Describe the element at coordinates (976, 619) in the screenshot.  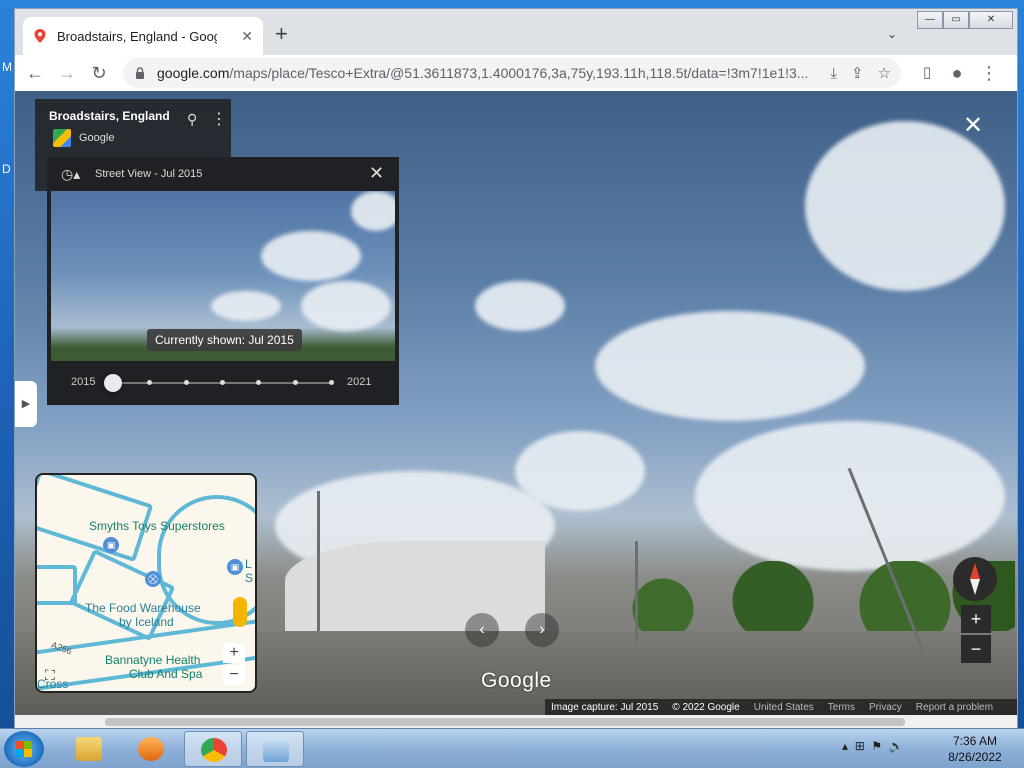
I see `zoom-in-button: +` at that location.